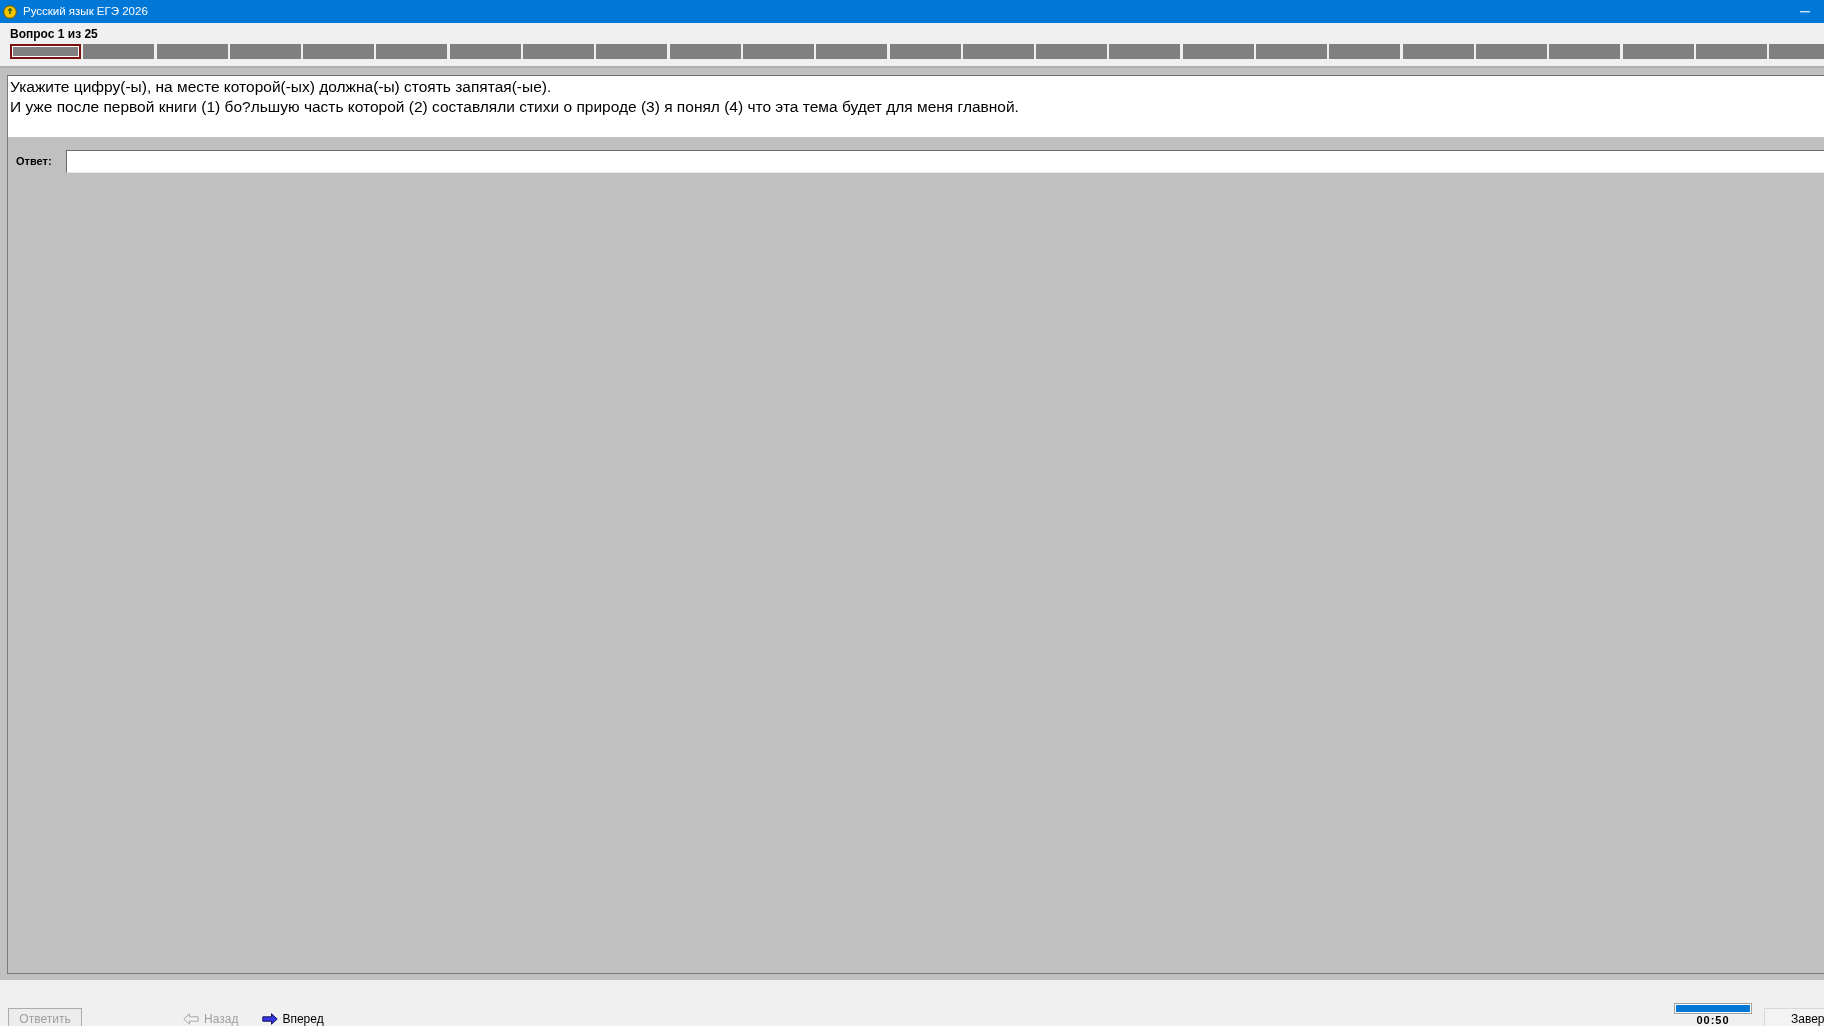 The width and height of the screenshot is (1824, 1026). I want to click on timer-text: 00:50, so click(1713, 1020).